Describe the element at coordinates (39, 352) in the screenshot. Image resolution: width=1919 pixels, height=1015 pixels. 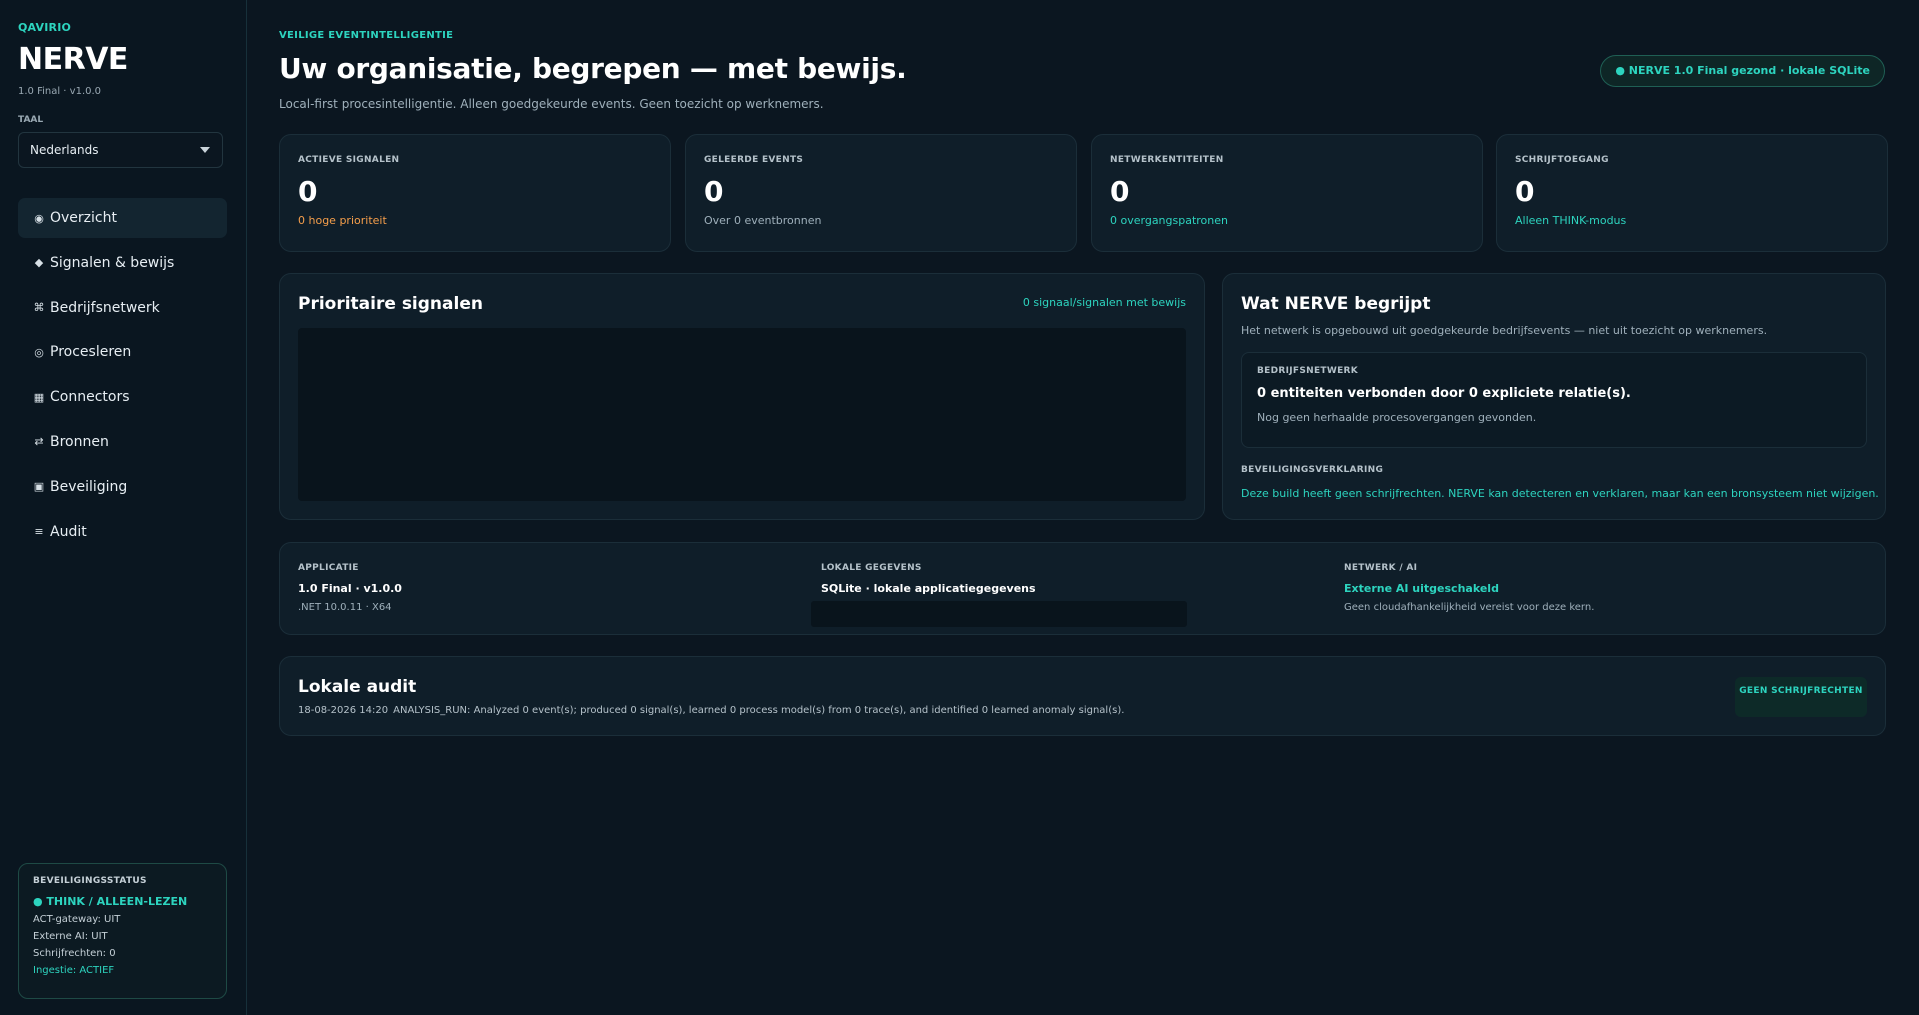
I see `target-icon: ◎` at that location.